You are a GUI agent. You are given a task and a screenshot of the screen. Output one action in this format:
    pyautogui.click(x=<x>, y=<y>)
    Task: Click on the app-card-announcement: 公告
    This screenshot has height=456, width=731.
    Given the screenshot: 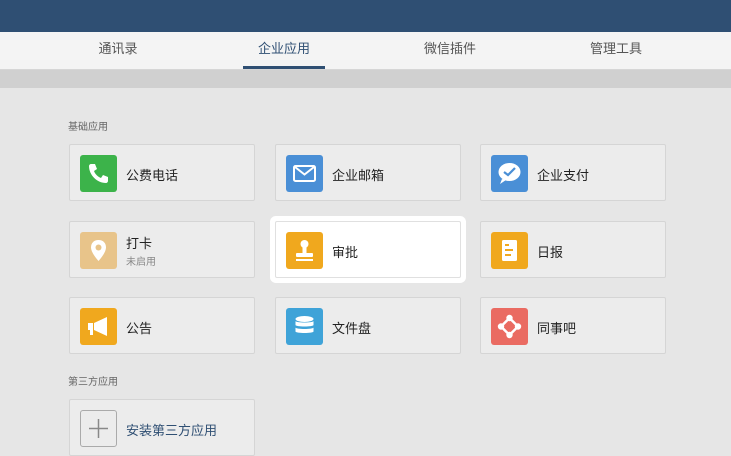 What is the action you would take?
    pyautogui.click(x=162, y=325)
    